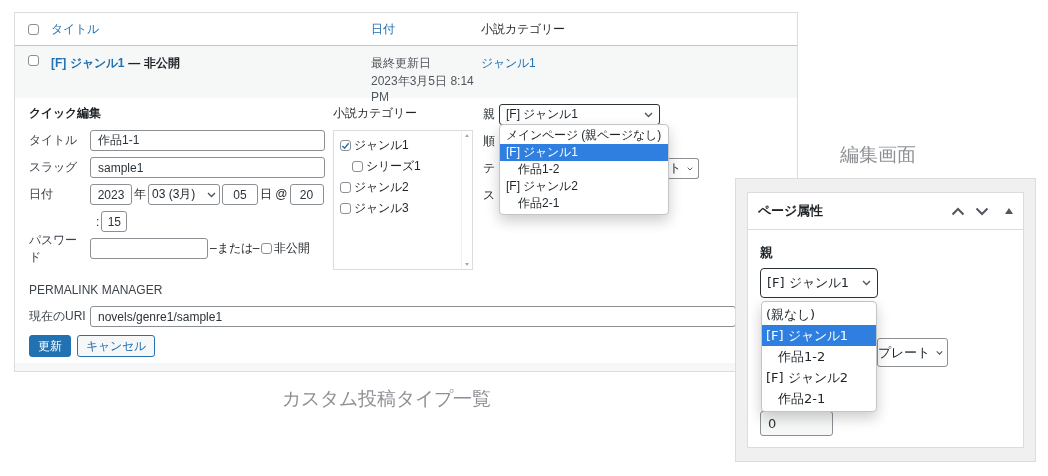 The width and height of the screenshot is (1048, 476). Describe the element at coordinates (140, 194) in the screenshot. I see `unit-label: 年` at that location.